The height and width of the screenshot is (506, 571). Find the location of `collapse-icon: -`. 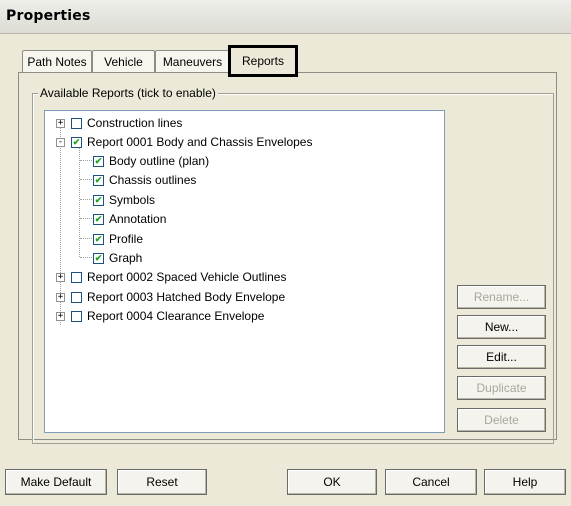

collapse-icon: - is located at coordinates (60, 142).